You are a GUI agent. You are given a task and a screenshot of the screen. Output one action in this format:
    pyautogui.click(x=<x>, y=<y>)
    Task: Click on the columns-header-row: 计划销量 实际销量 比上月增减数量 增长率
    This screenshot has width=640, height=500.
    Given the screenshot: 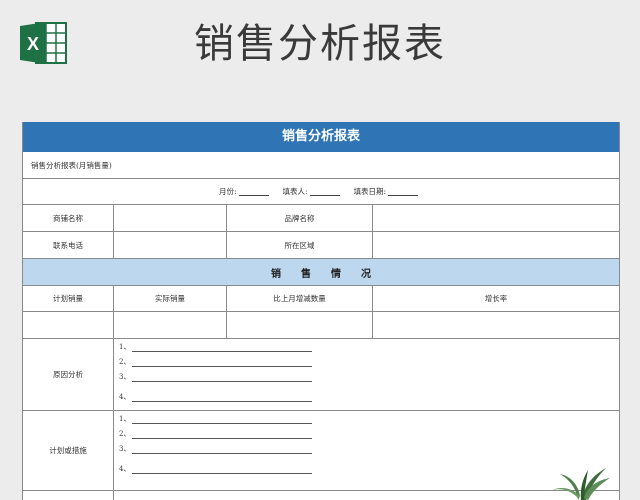 What is the action you would take?
    pyautogui.click(x=321, y=299)
    